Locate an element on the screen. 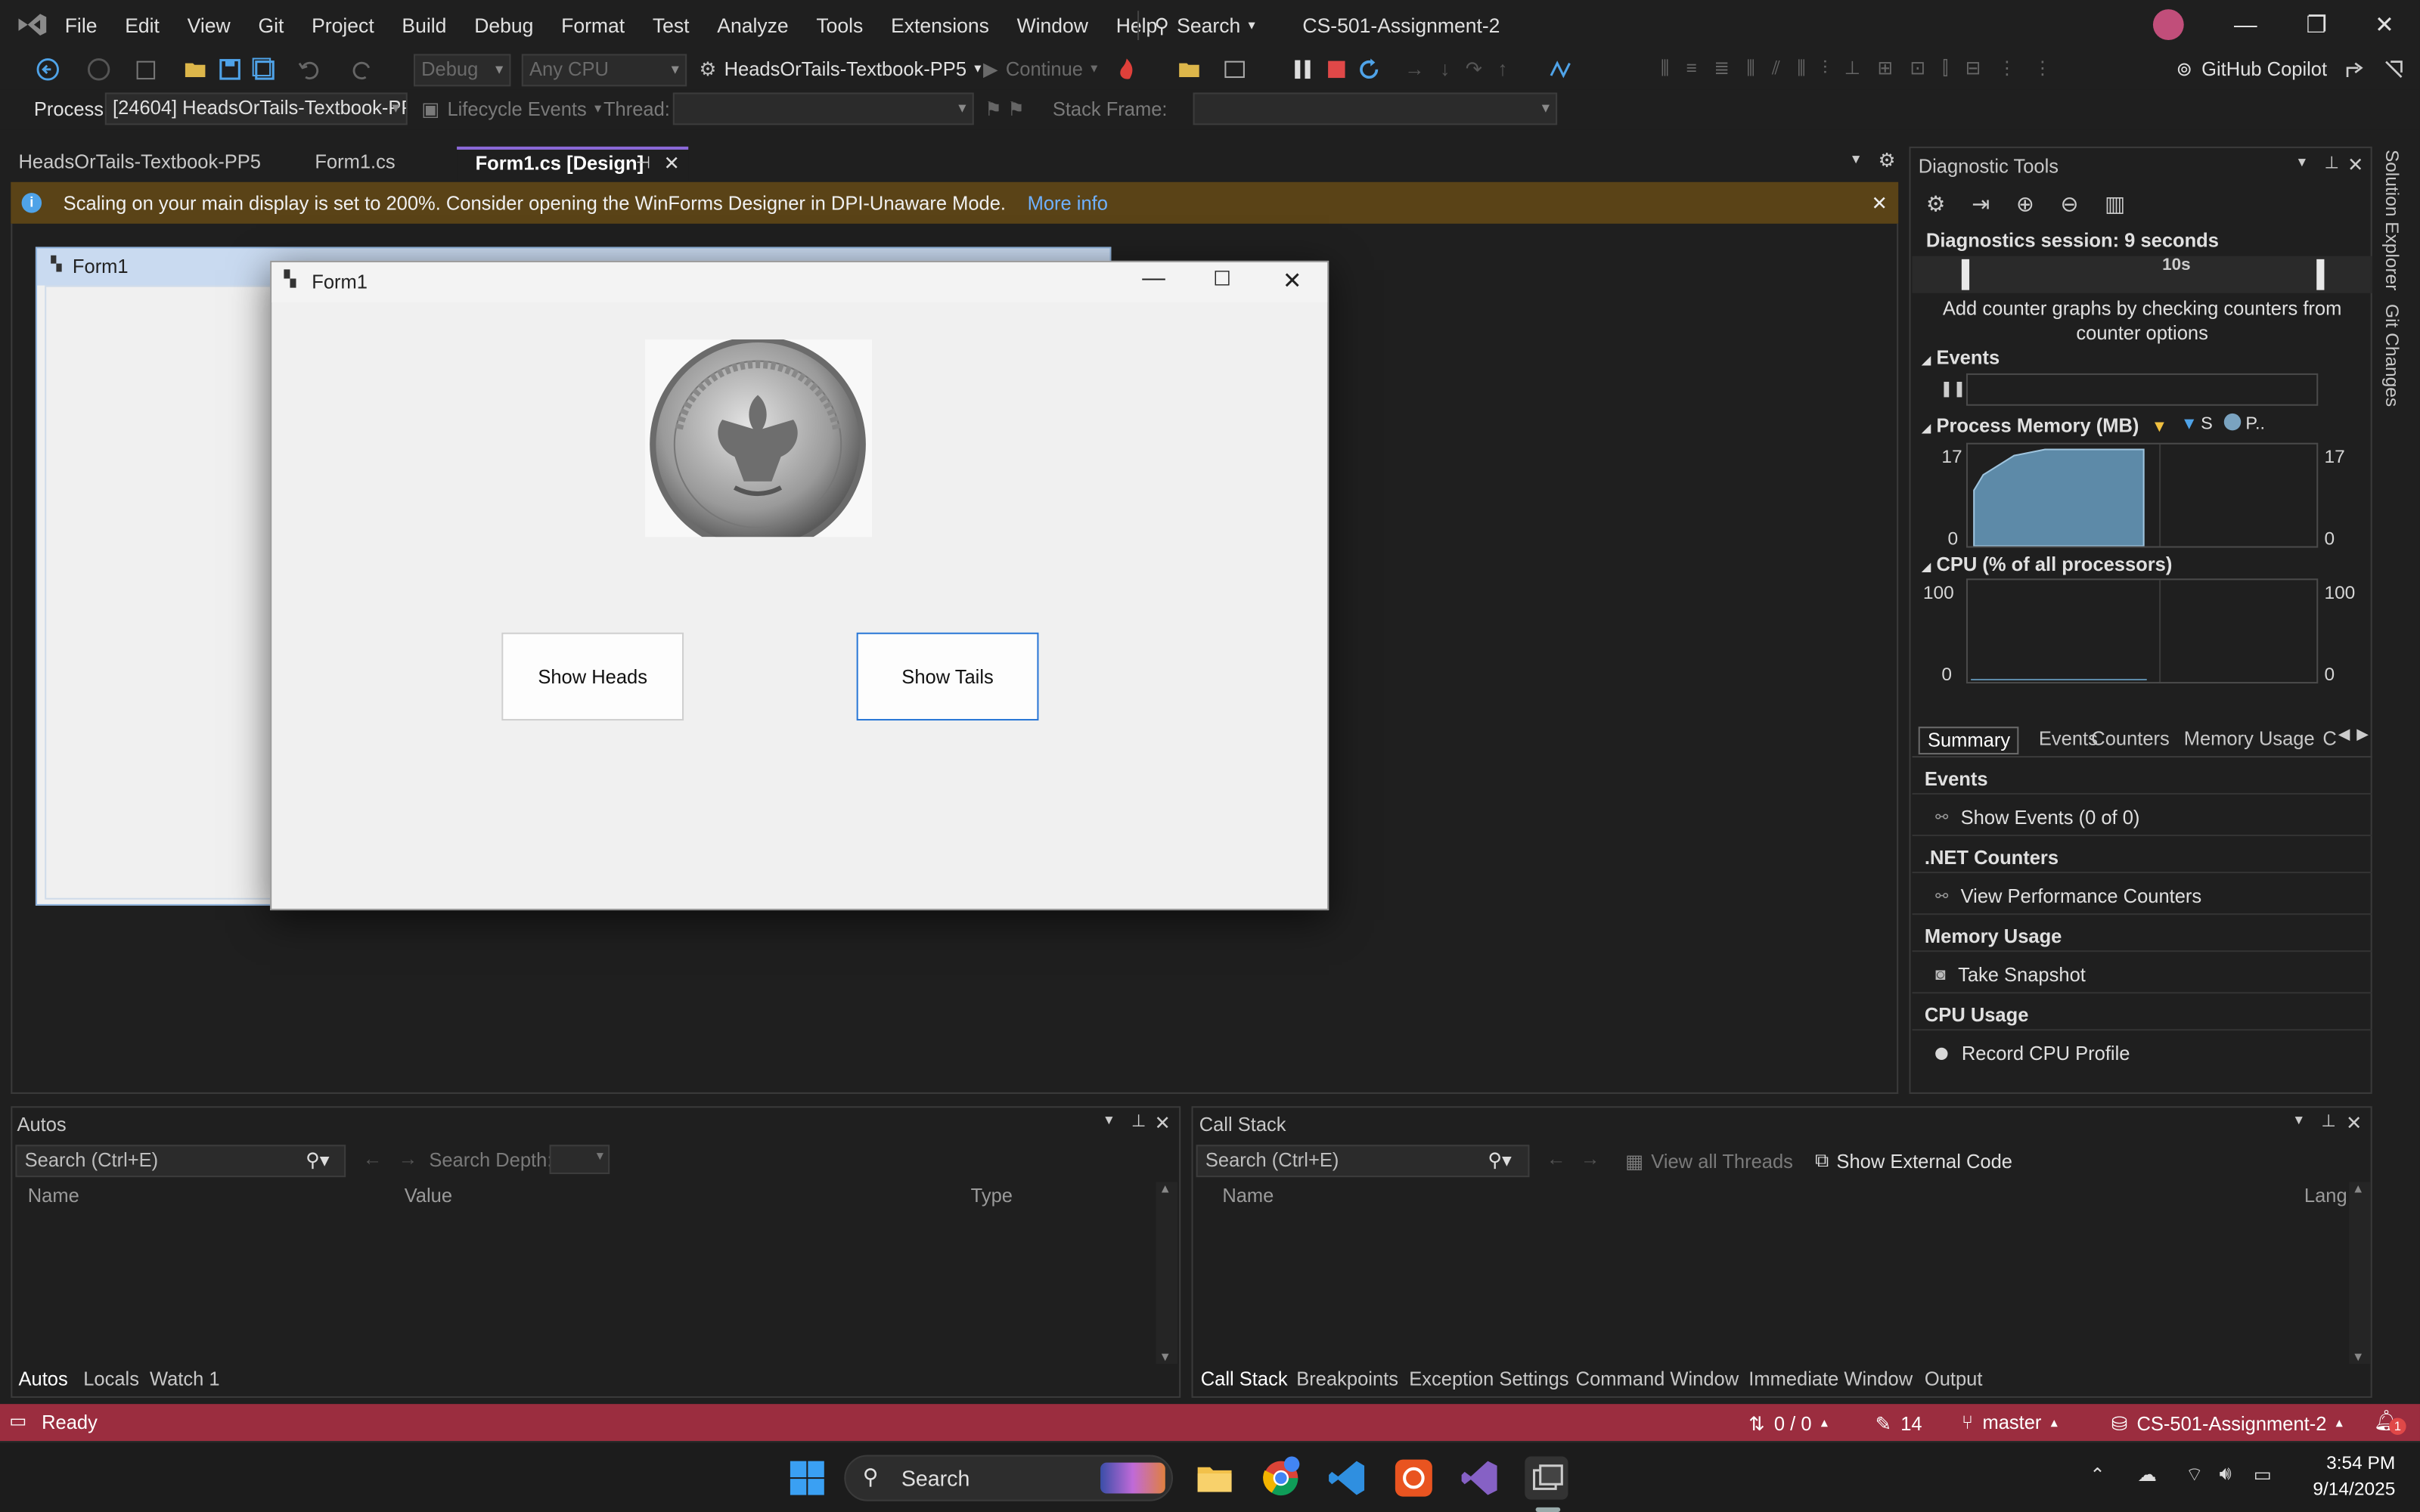  flag-icon: ⚑ ⚑ is located at coordinates (1005, 109).